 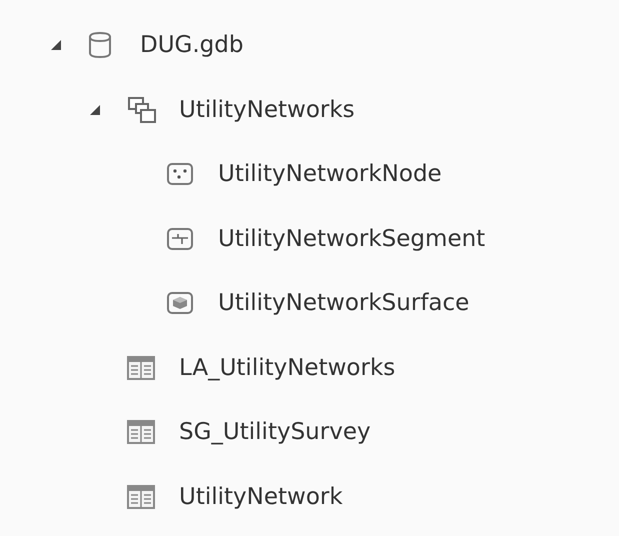 I want to click on line-segment-icon, so click(x=180, y=238).